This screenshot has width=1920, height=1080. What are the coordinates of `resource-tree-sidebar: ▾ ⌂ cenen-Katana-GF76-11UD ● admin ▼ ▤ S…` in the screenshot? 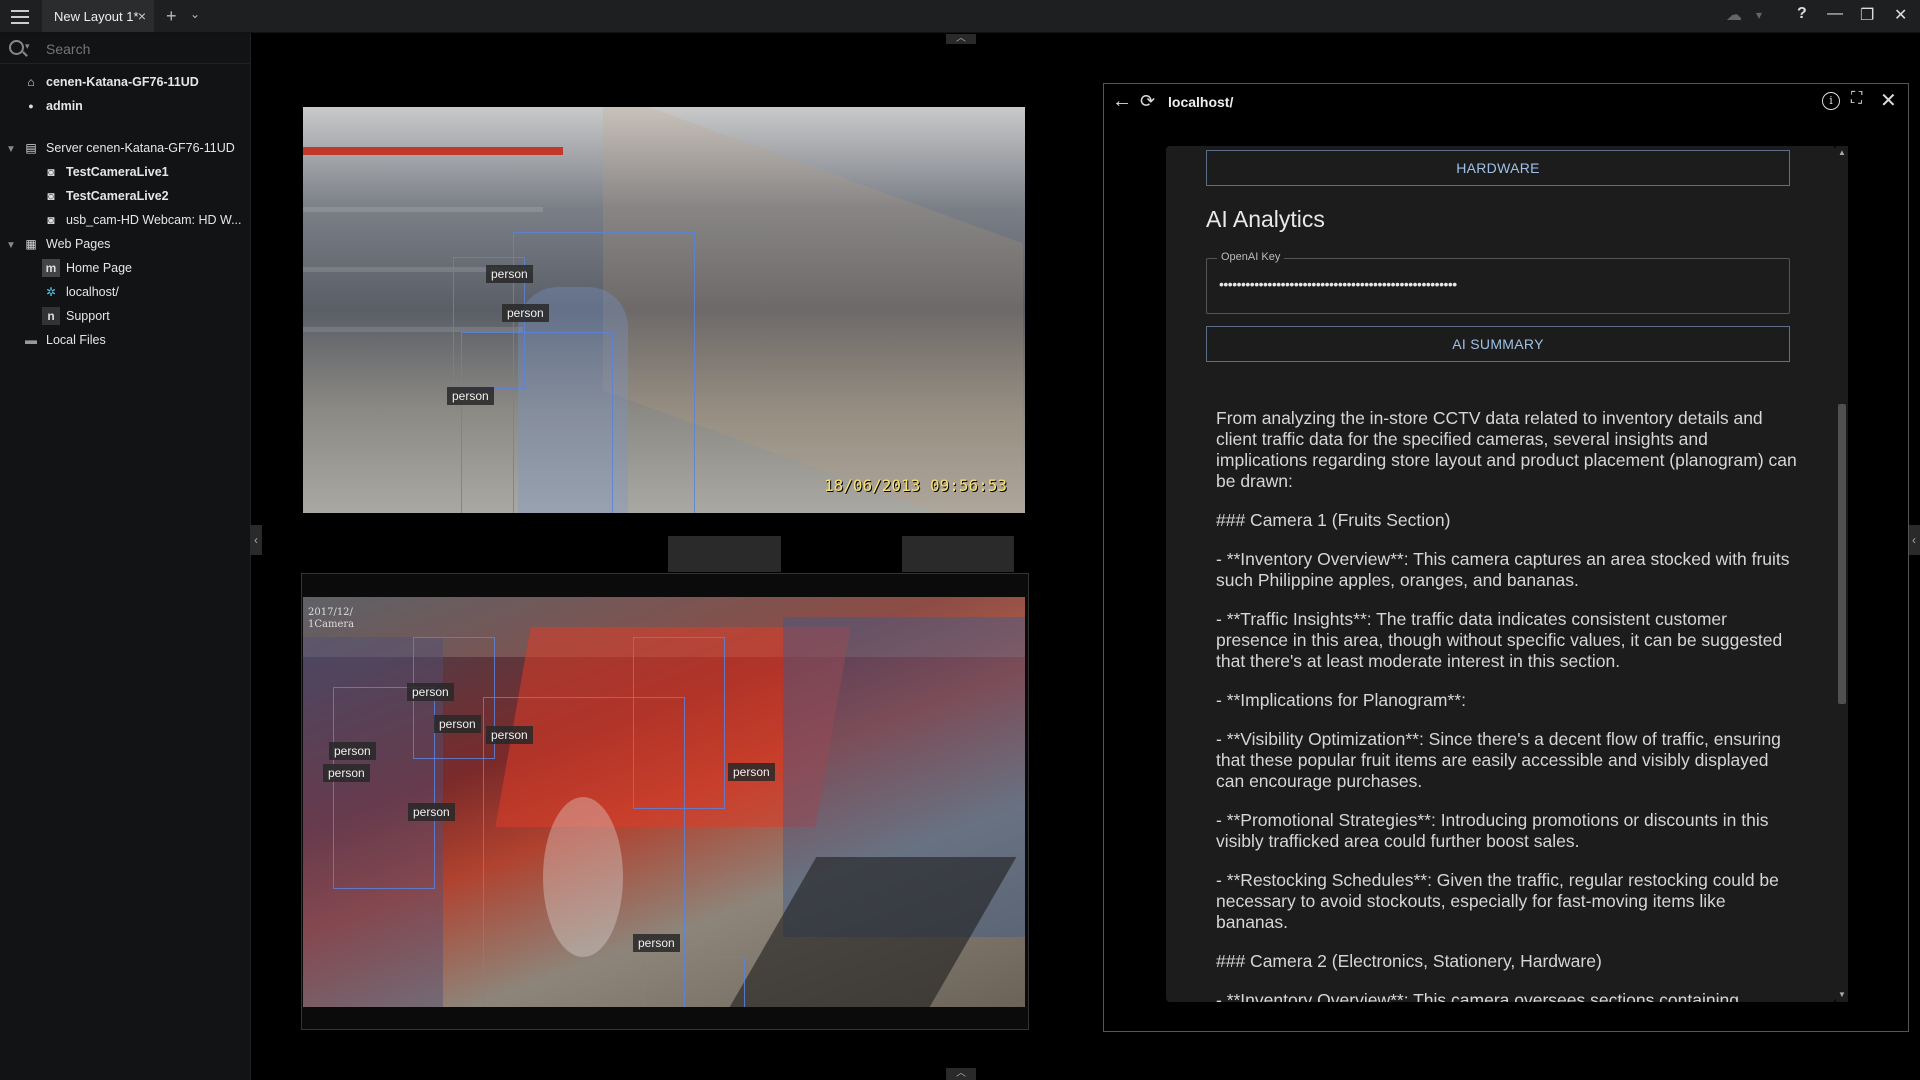 It's located at (125, 556).